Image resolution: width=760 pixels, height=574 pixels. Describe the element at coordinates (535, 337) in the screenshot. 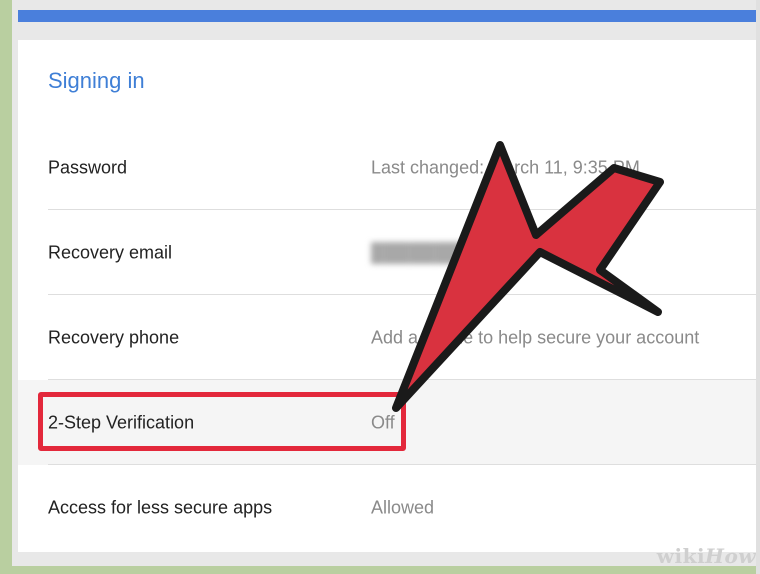

I see `row-value-recovery-phone: Add a phone to help secure your account` at that location.